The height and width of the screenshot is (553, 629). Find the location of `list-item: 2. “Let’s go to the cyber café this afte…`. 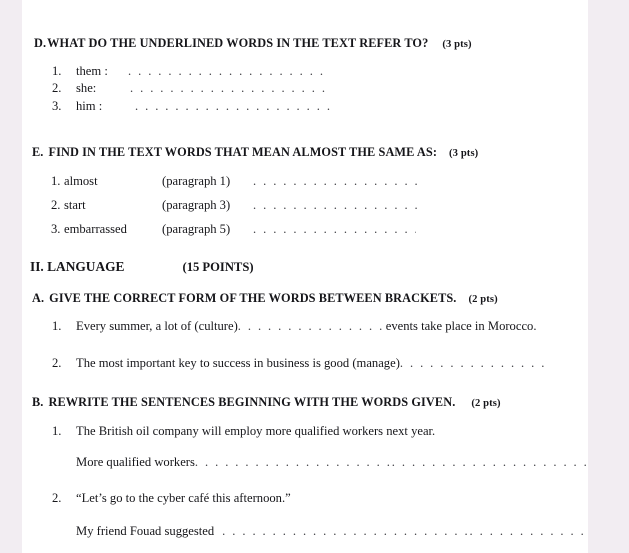

list-item: 2. “Let’s go to the cyber café this afte… is located at coordinates (171, 498).